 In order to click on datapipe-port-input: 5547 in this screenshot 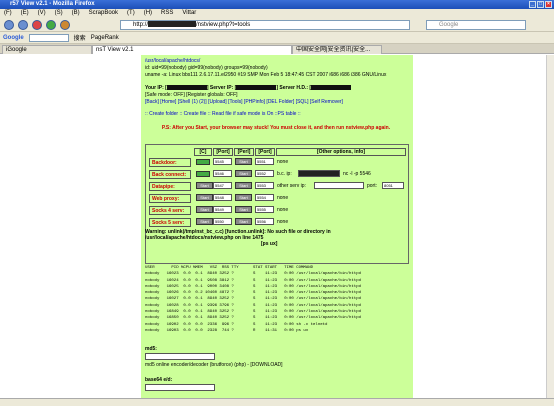, I will do `click(222, 185)`.